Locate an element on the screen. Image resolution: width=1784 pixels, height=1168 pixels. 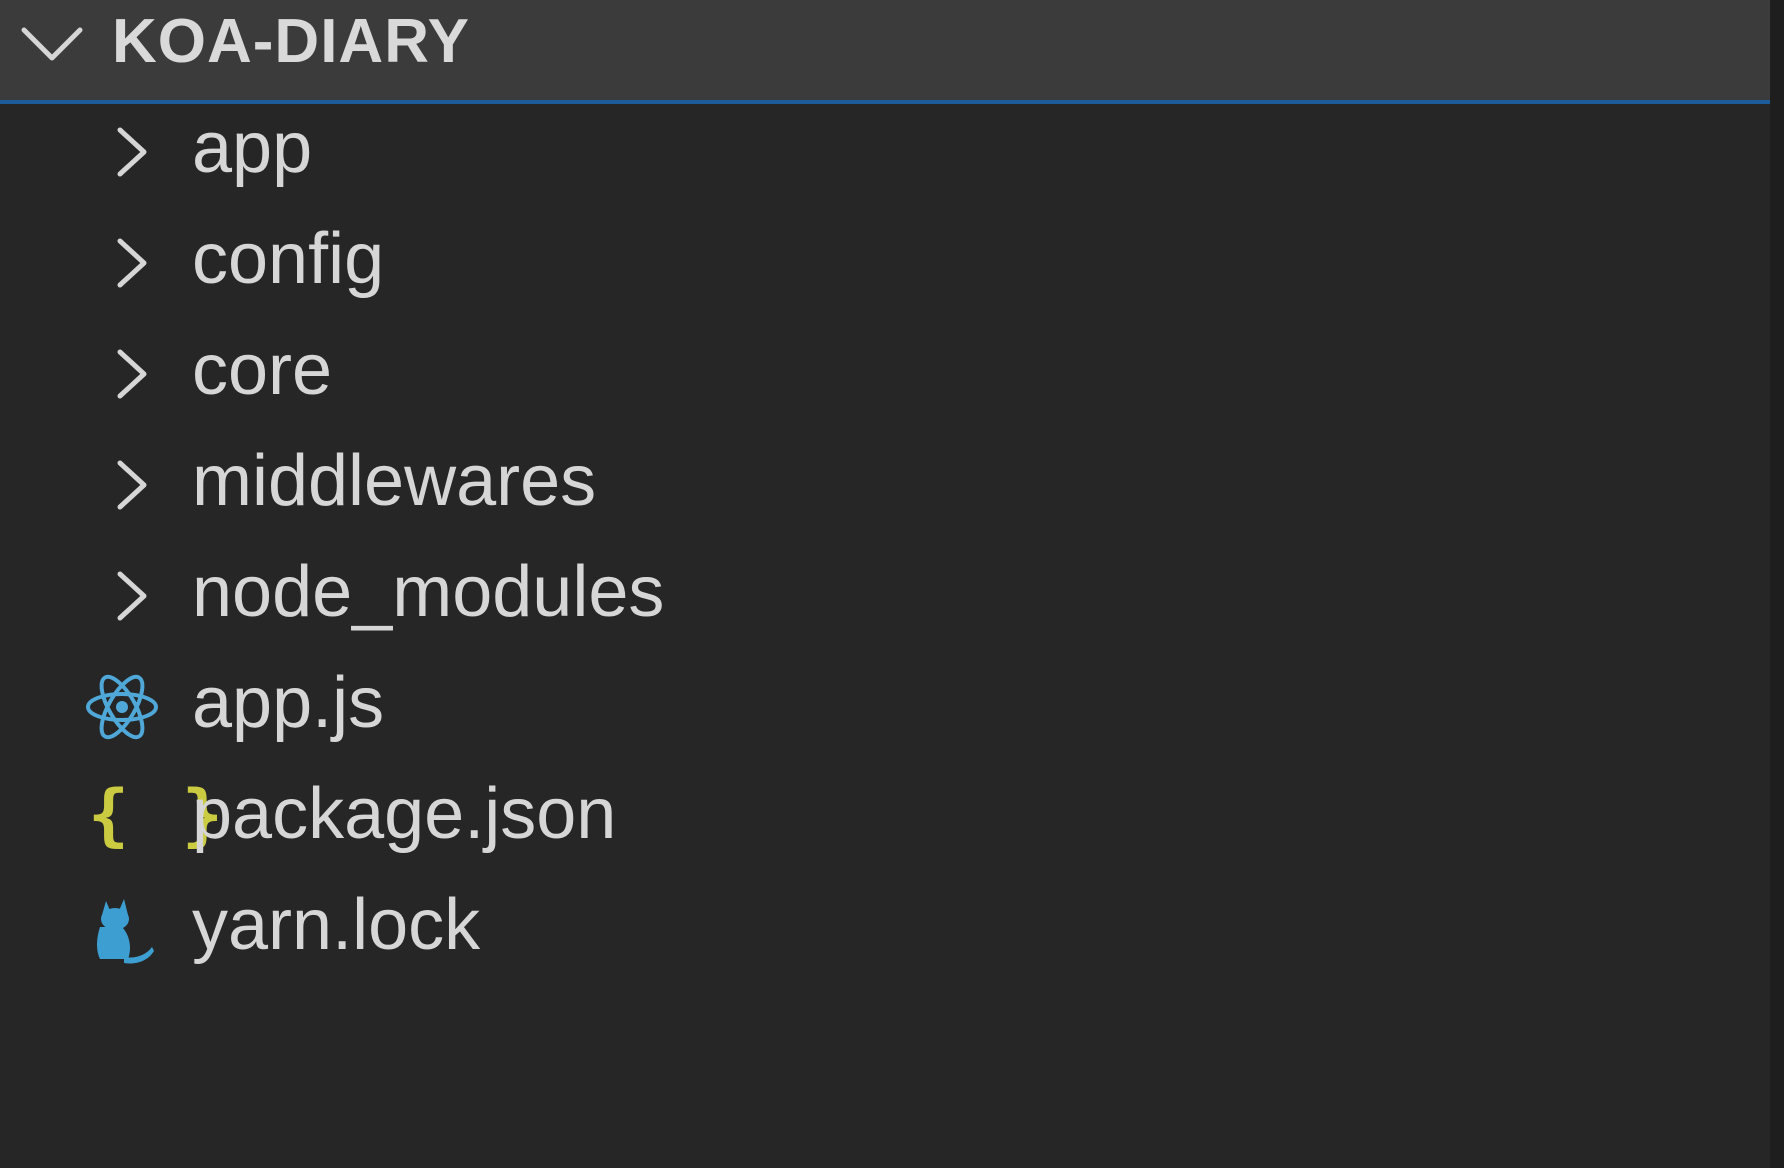
tree-item-yarn-lock: yarn.lock is located at coordinates (885, 926).